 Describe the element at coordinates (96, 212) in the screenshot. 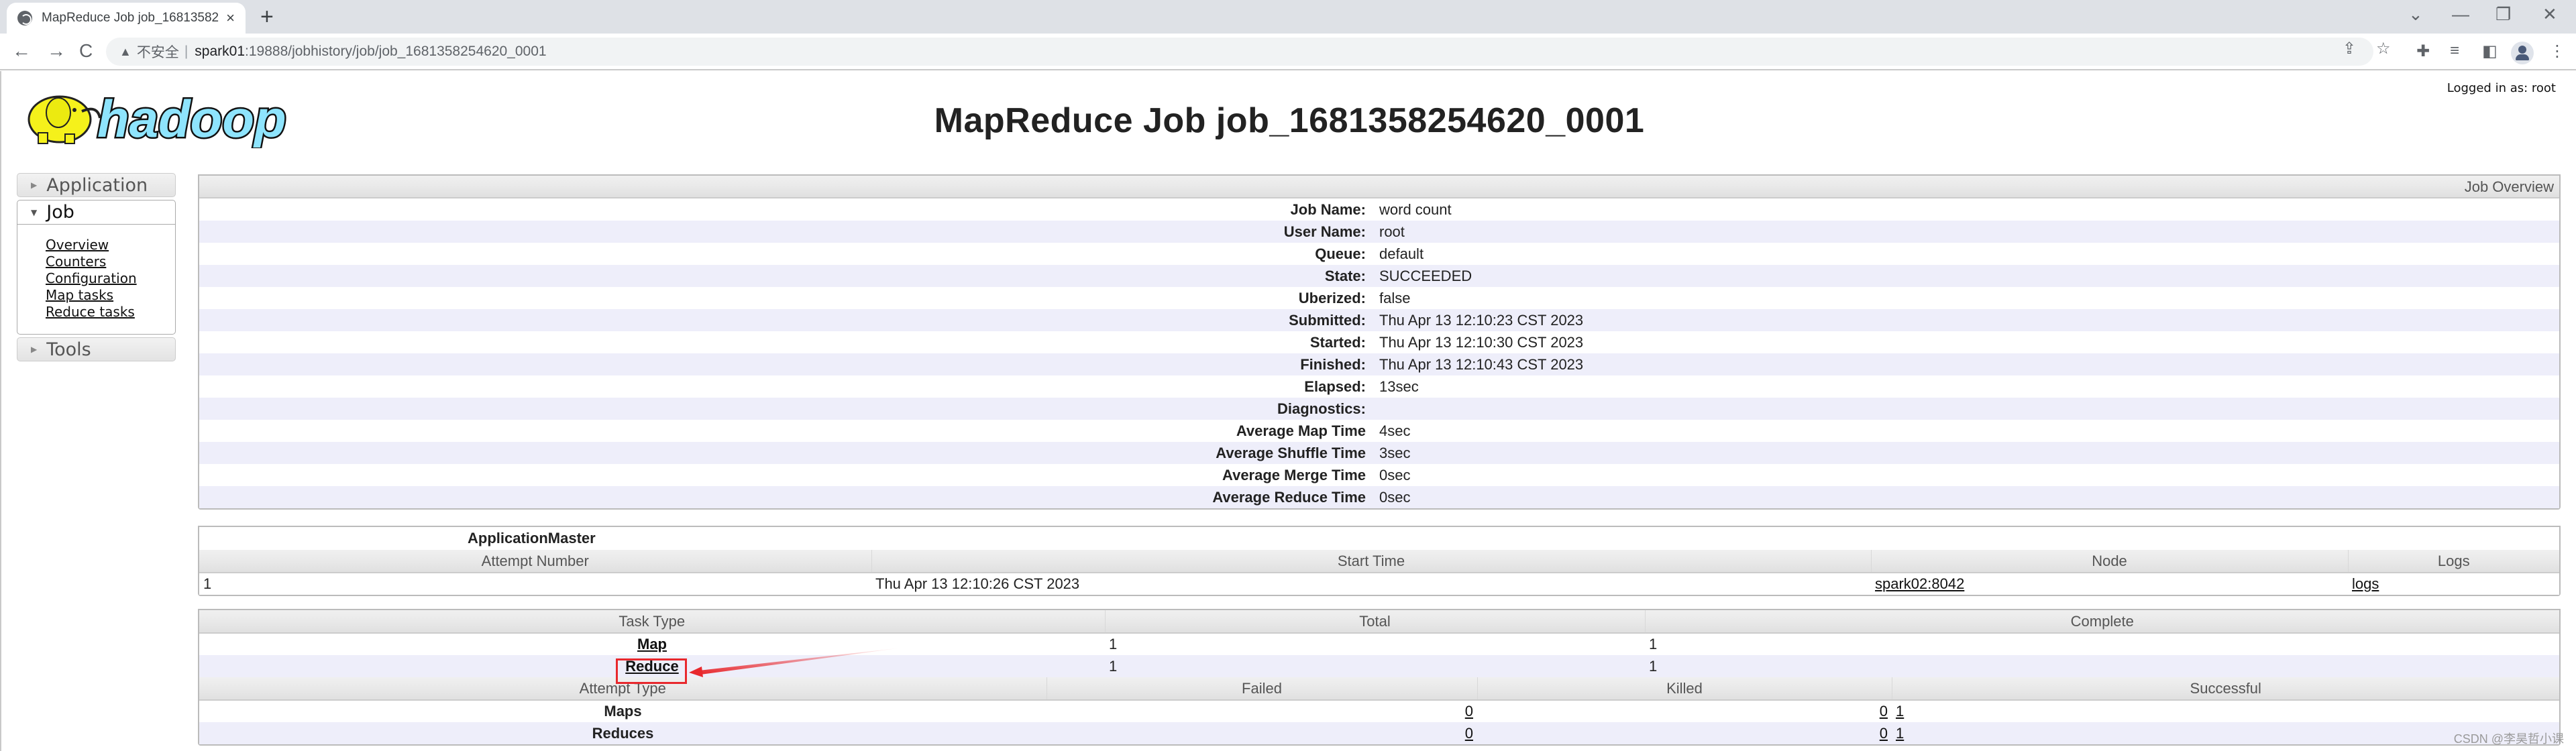

I see `sidebar-section-job-header: ▼ Job` at that location.